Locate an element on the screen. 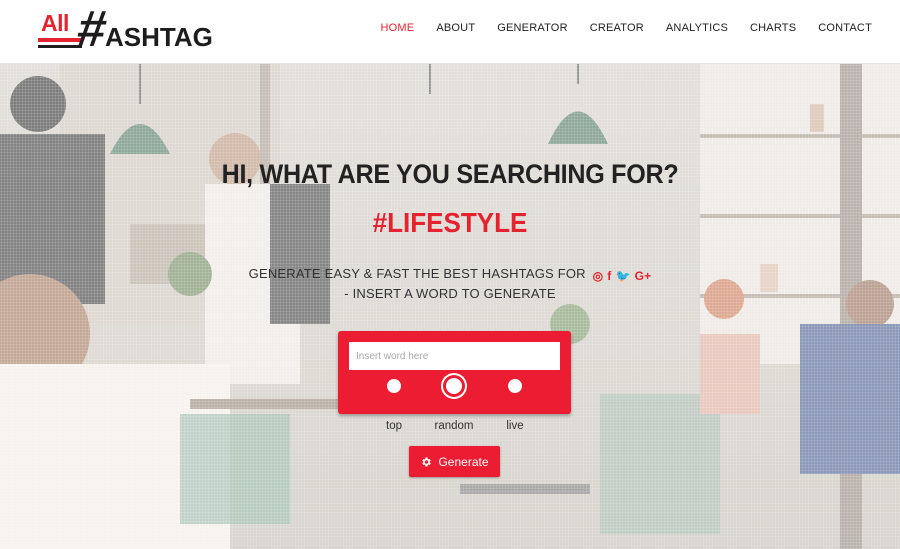 This screenshot has height=549, width=900. nav-home: HOME is located at coordinates (398, 28).